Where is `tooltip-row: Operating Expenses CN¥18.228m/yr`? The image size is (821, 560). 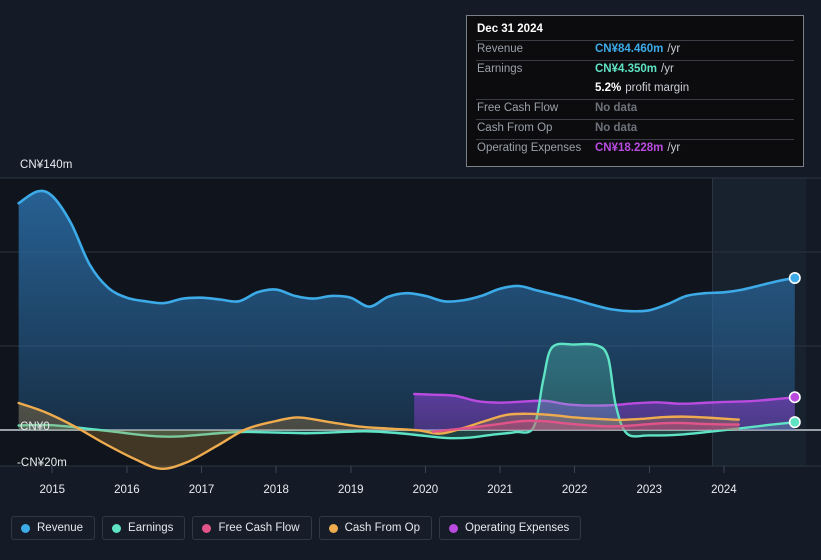 tooltip-row: Operating Expenses CN¥18.228m/yr is located at coordinates (635, 149).